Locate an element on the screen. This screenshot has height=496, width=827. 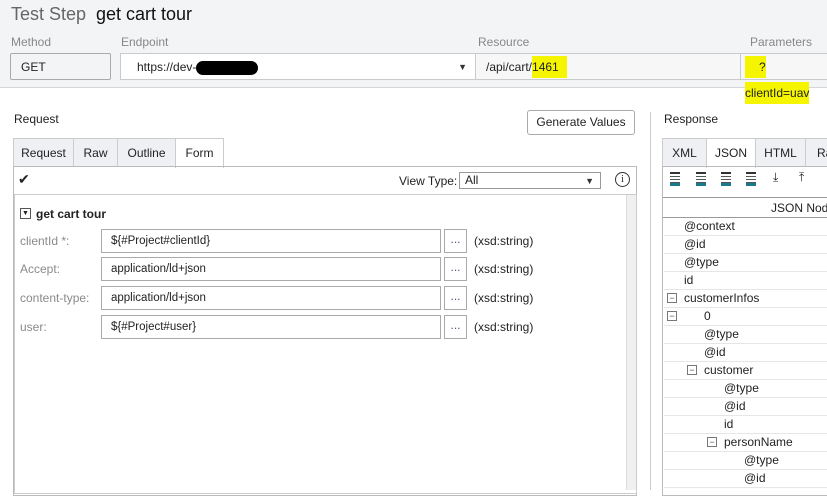
view-type-value: All is located at coordinates (472, 180).